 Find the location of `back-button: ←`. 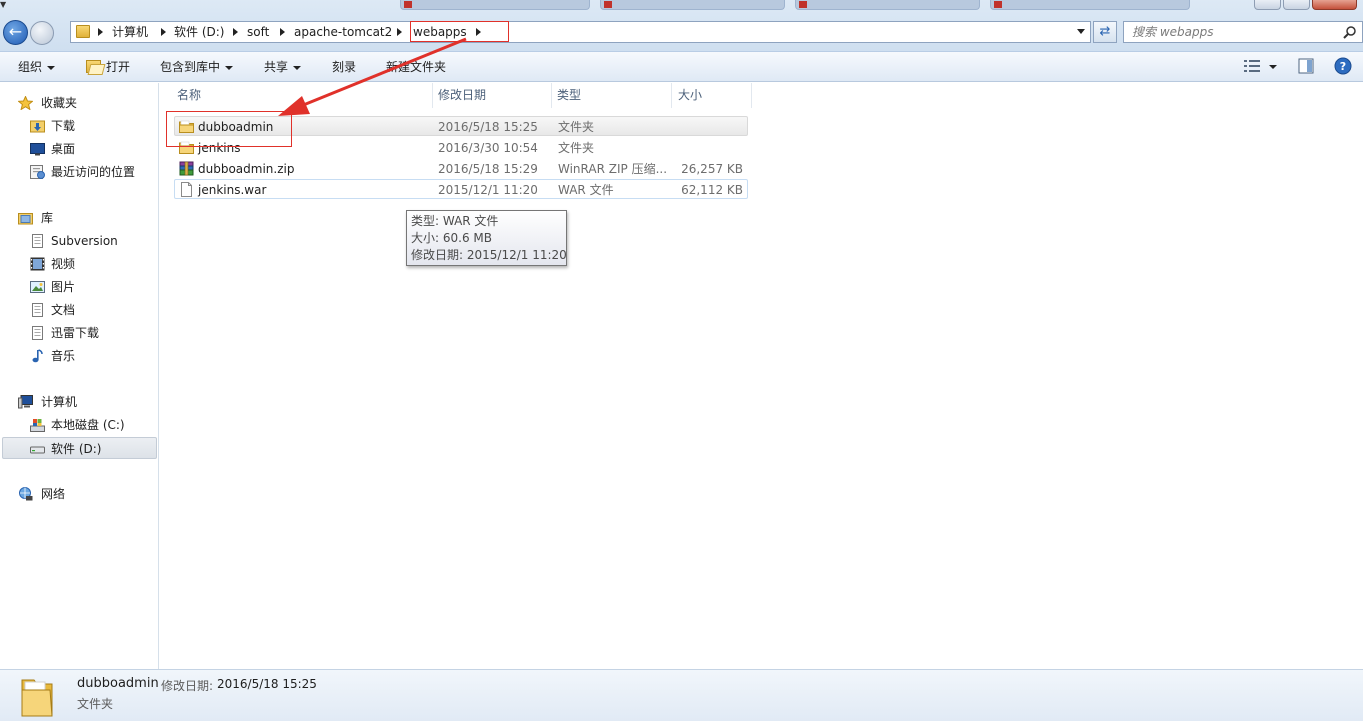

back-button: ← is located at coordinates (15, 32).